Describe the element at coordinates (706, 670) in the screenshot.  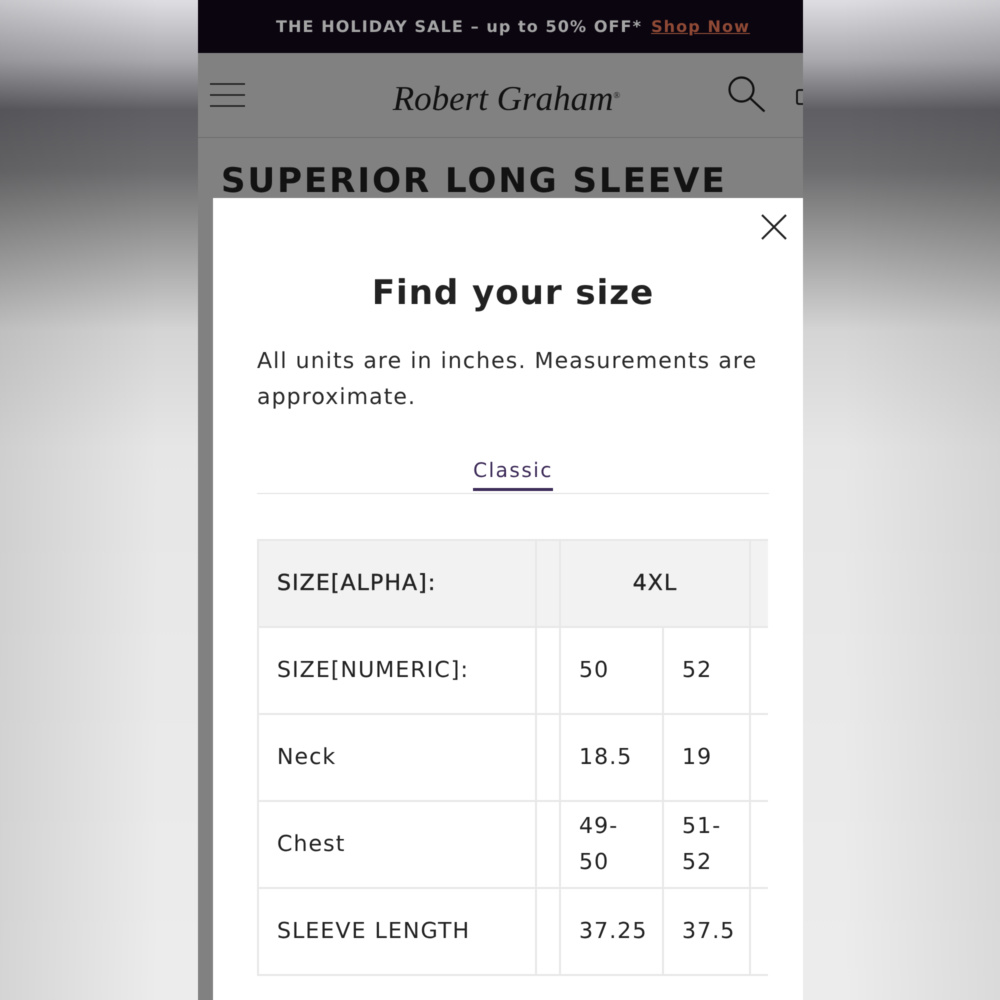
I see `table-cell: 52` at that location.